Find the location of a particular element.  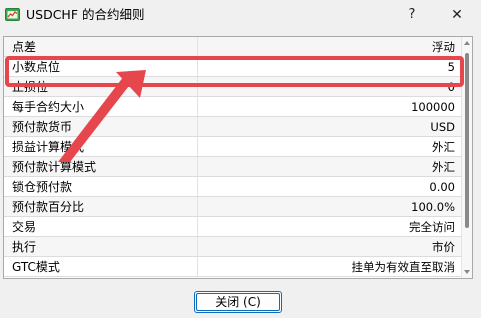

spec-row: 执行 市价 is located at coordinates (232, 247).